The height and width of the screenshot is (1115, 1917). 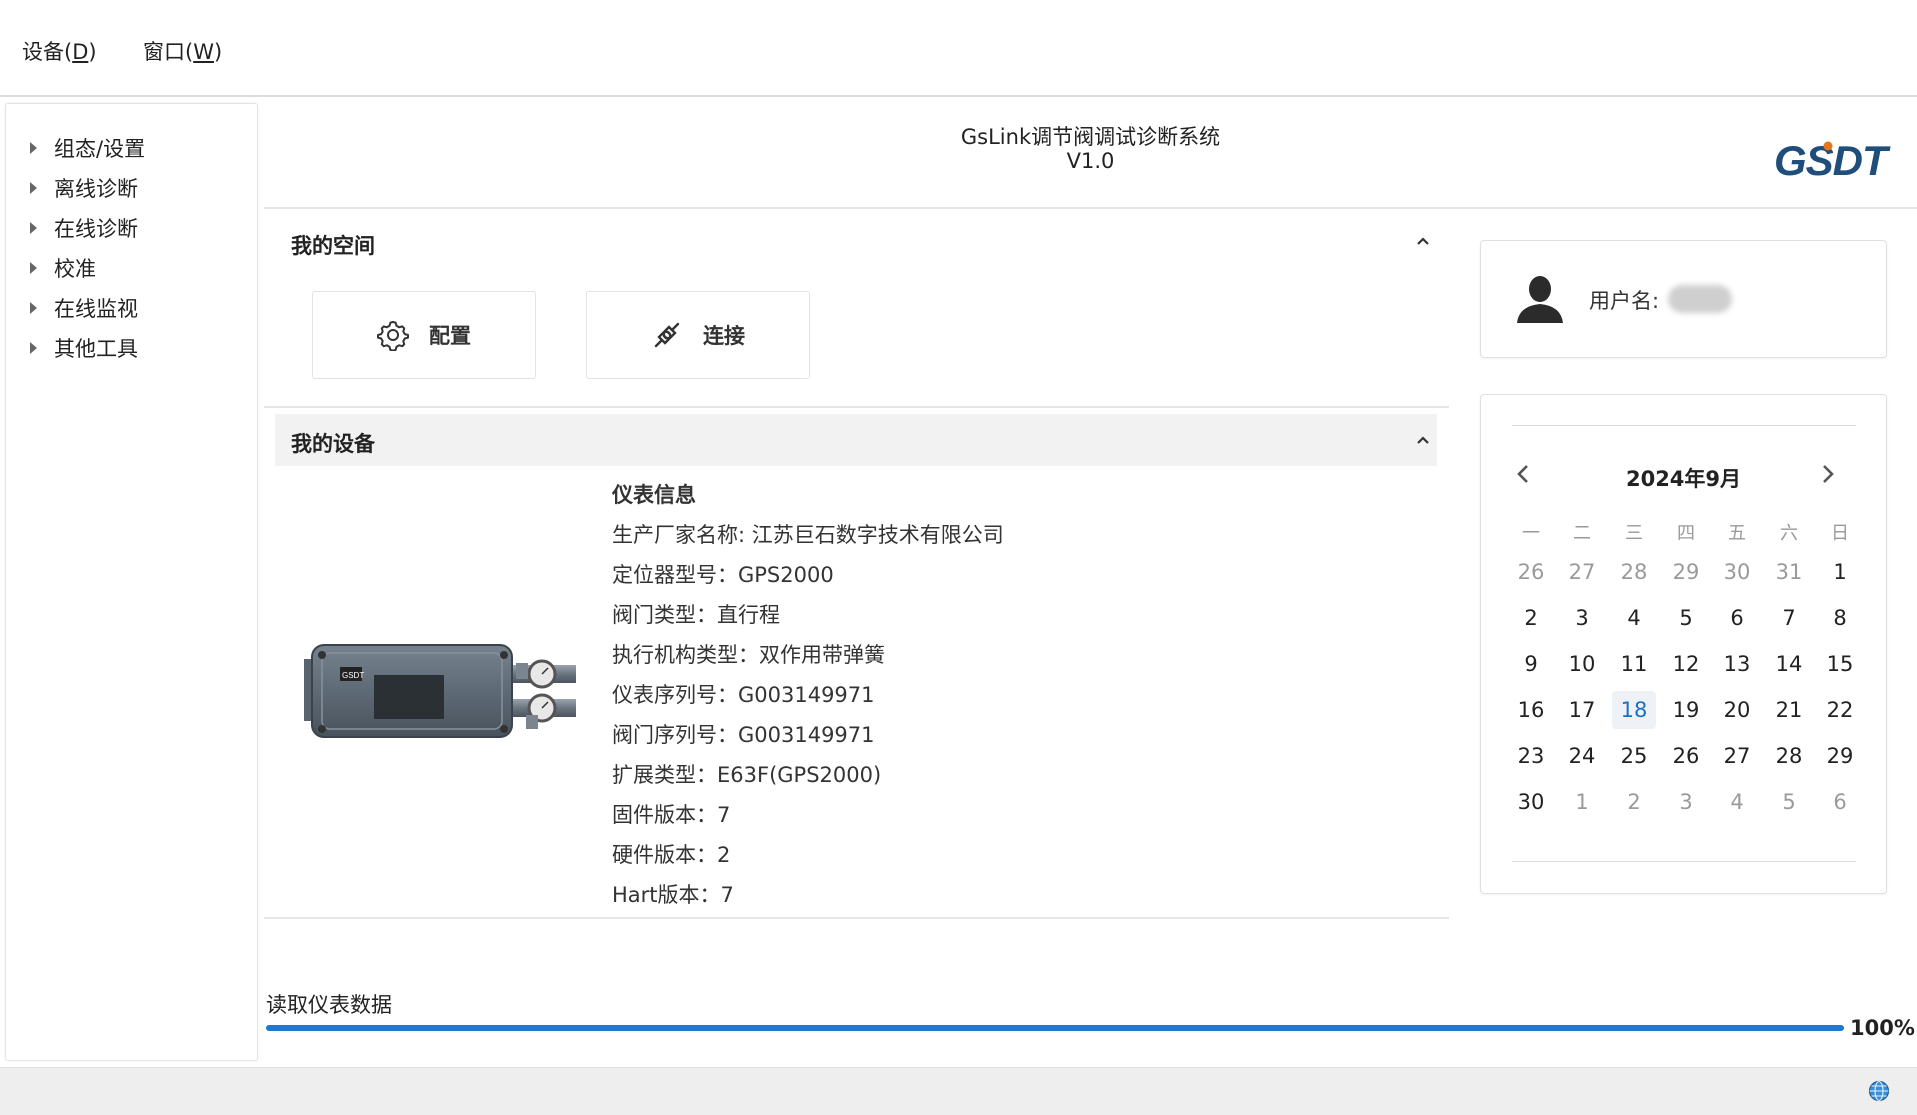 I want to click on status-bar, so click(x=958, y=1091).